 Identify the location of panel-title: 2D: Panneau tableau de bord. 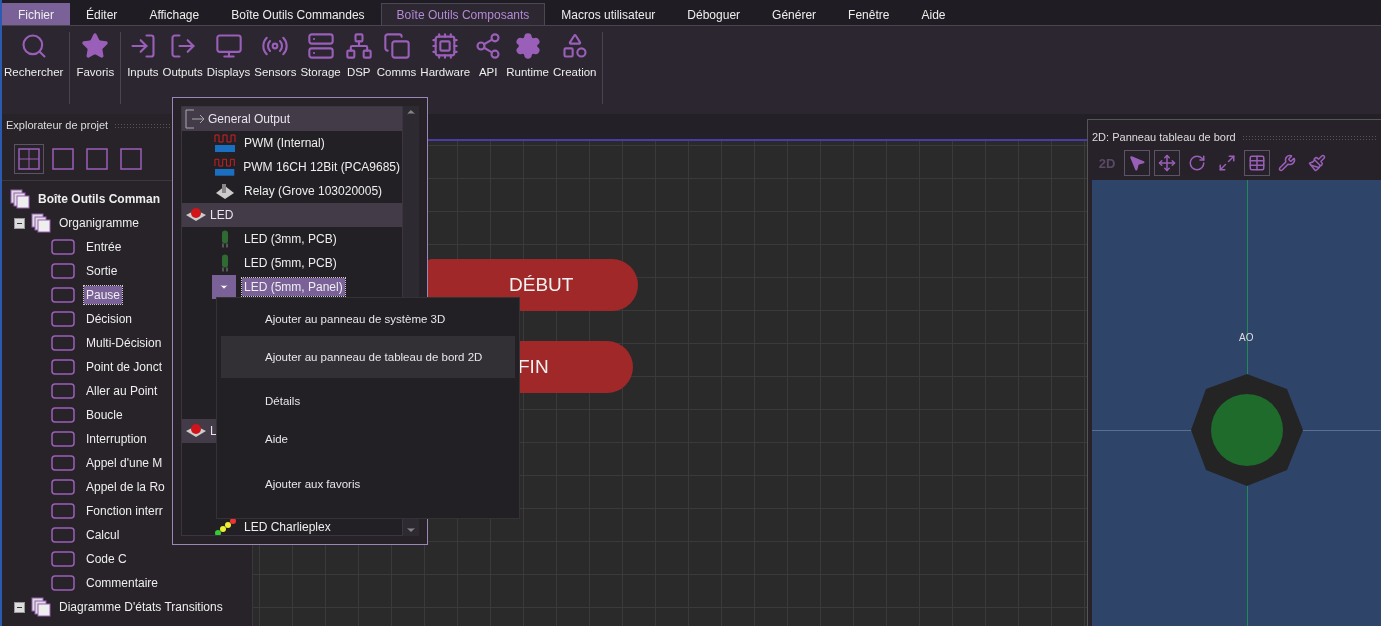
(1164, 137).